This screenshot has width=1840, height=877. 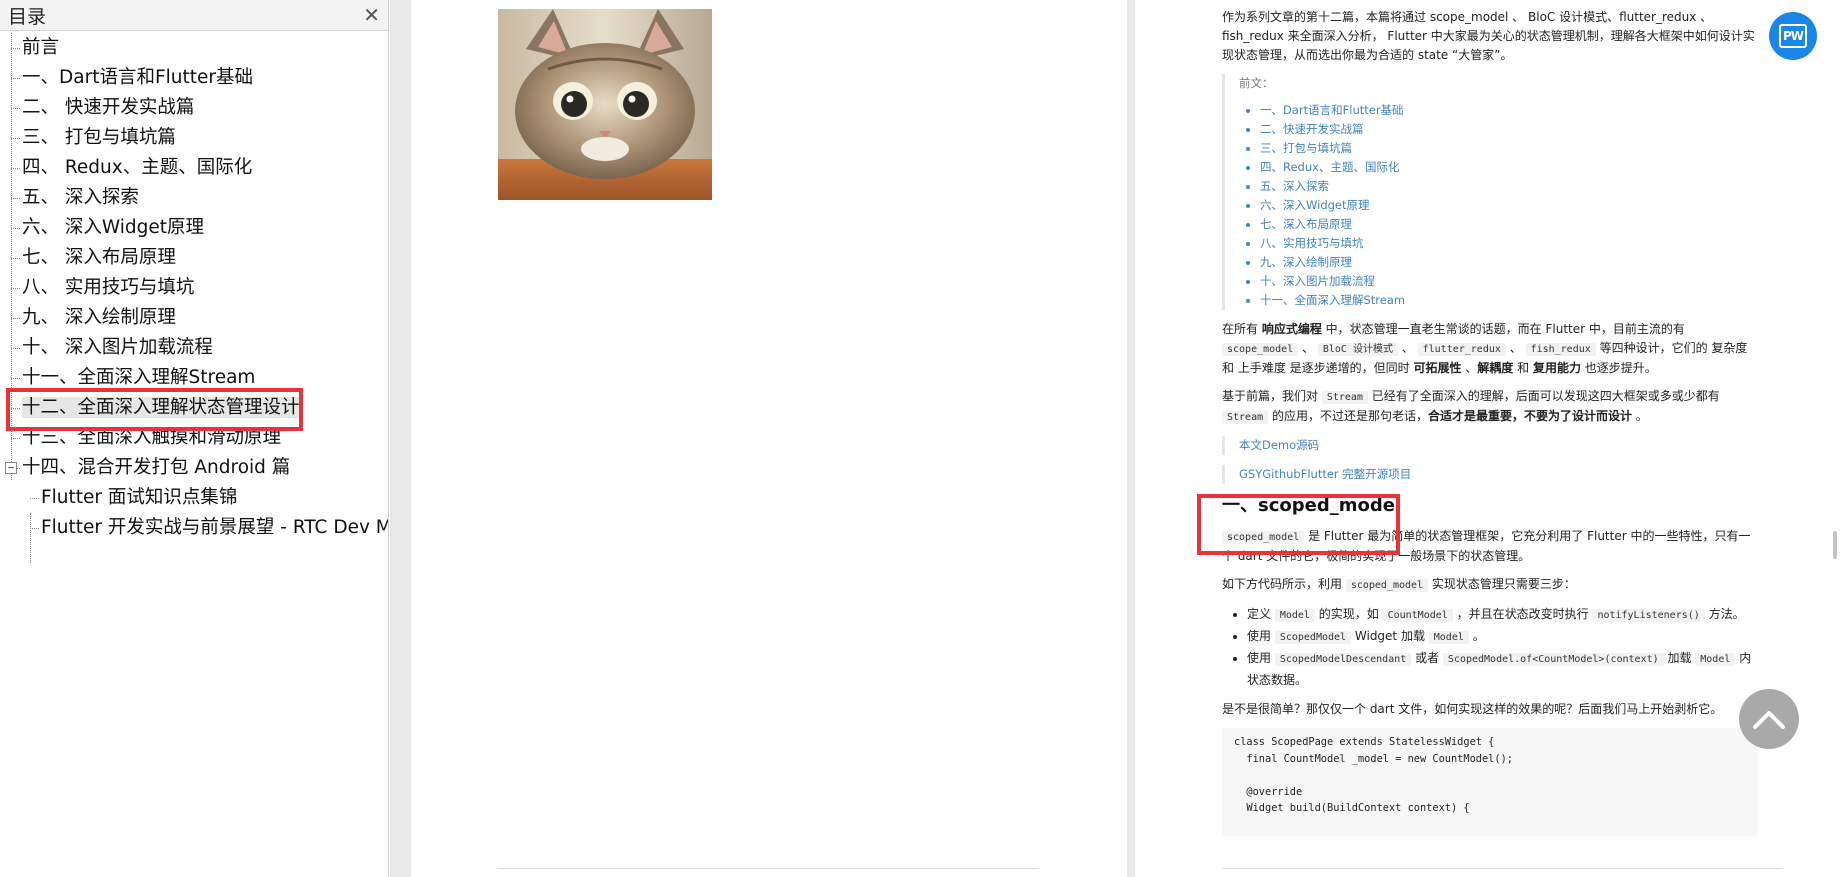 I want to click on toc-item-4: 四、 Redux、主题、国际化, so click(x=194, y=168).